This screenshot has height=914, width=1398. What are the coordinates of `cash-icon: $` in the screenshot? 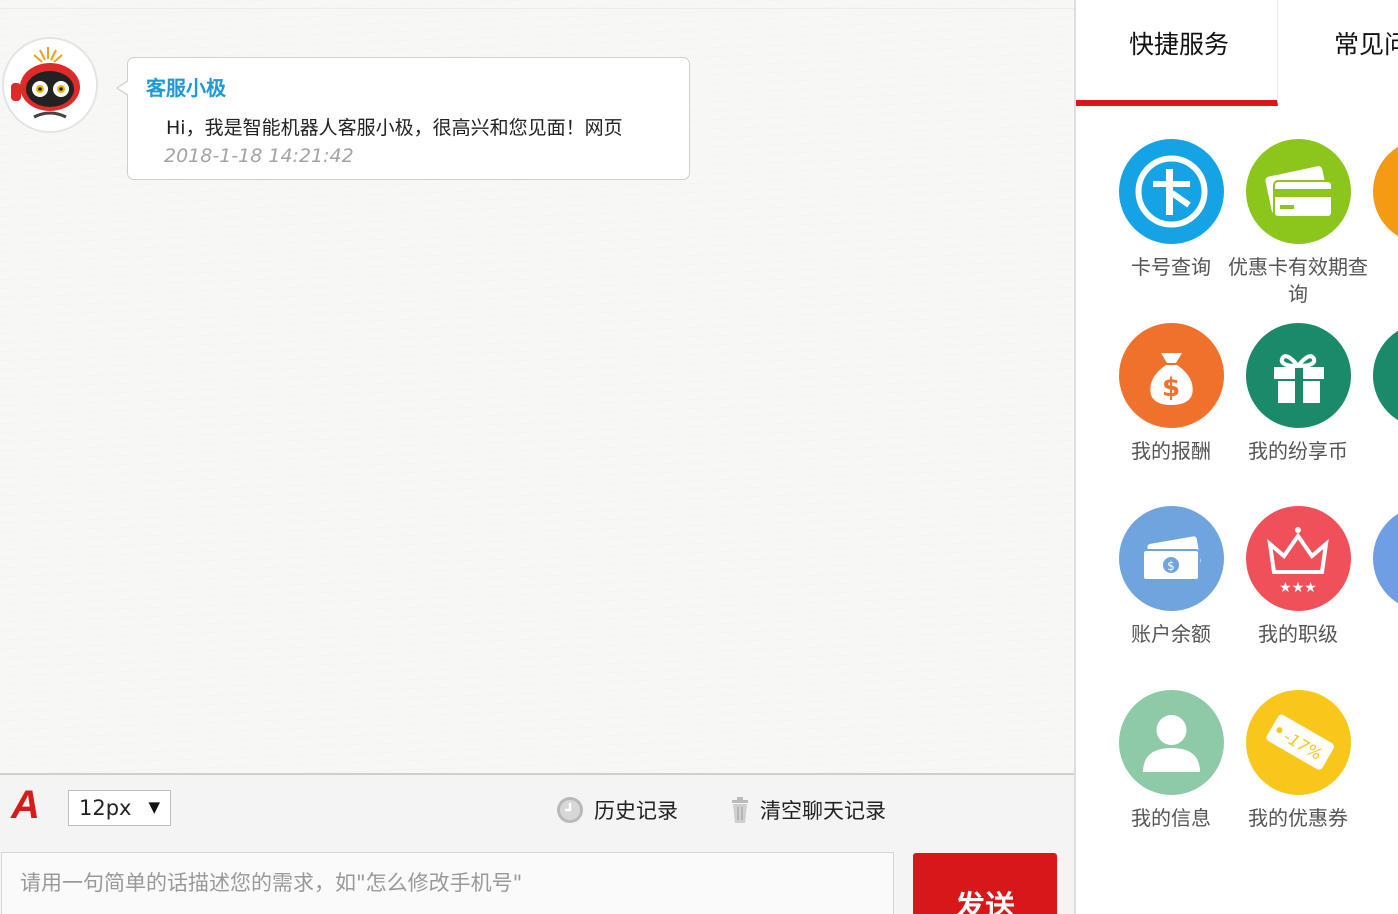 It's located at (1171, 558).